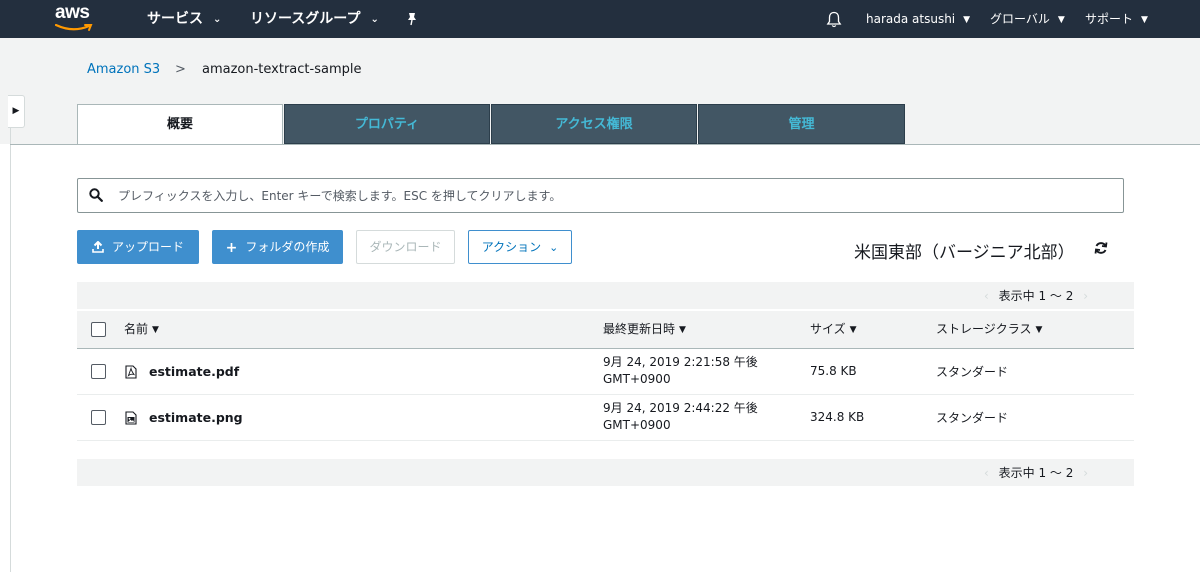  Describe the element at coordinates (1020, 19) in the screenshot. I see `region-name: グローバル` at that location.